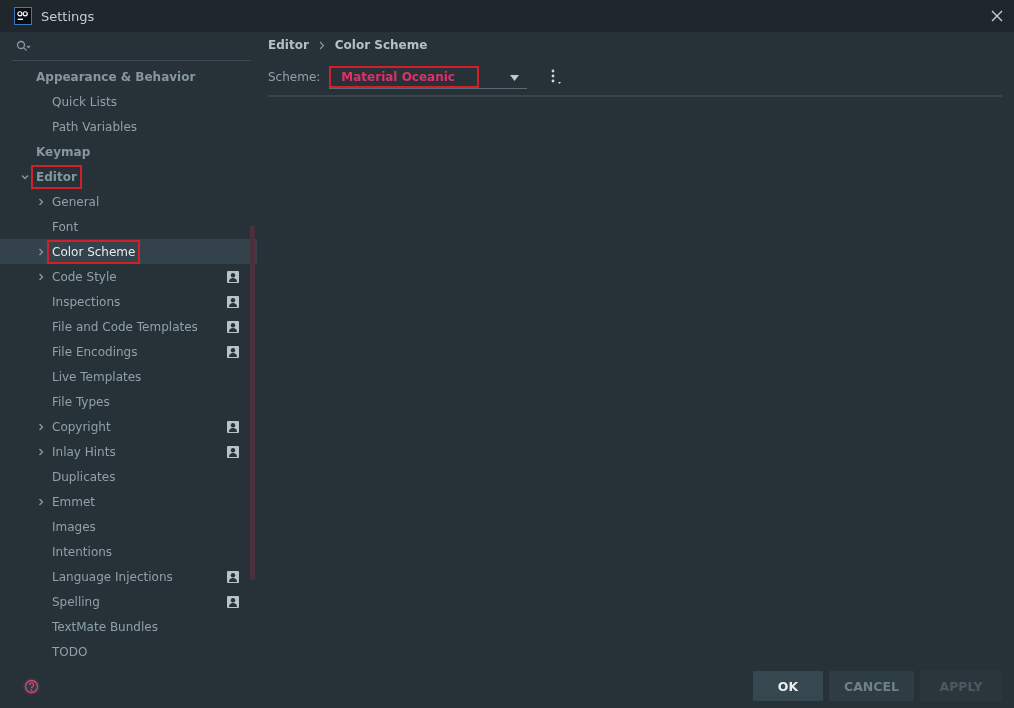 The width and height of the screenshot is (1014, 708). What do you see at coordinates (381, 45) in the screenshot?
I see `breadcrumb-item: Color Scheme` at bounding box center [381, 45].